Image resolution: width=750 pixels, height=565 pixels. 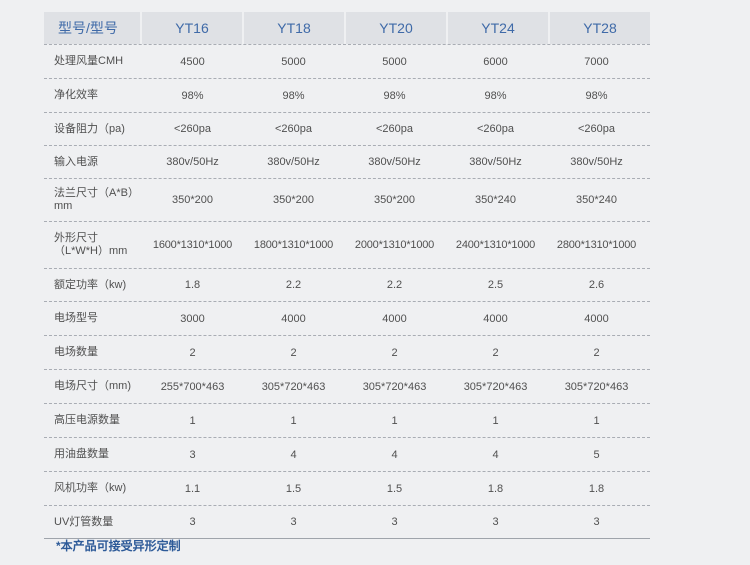 I want to click on header-model-yt24: YT24, so click(x=498, y=28).